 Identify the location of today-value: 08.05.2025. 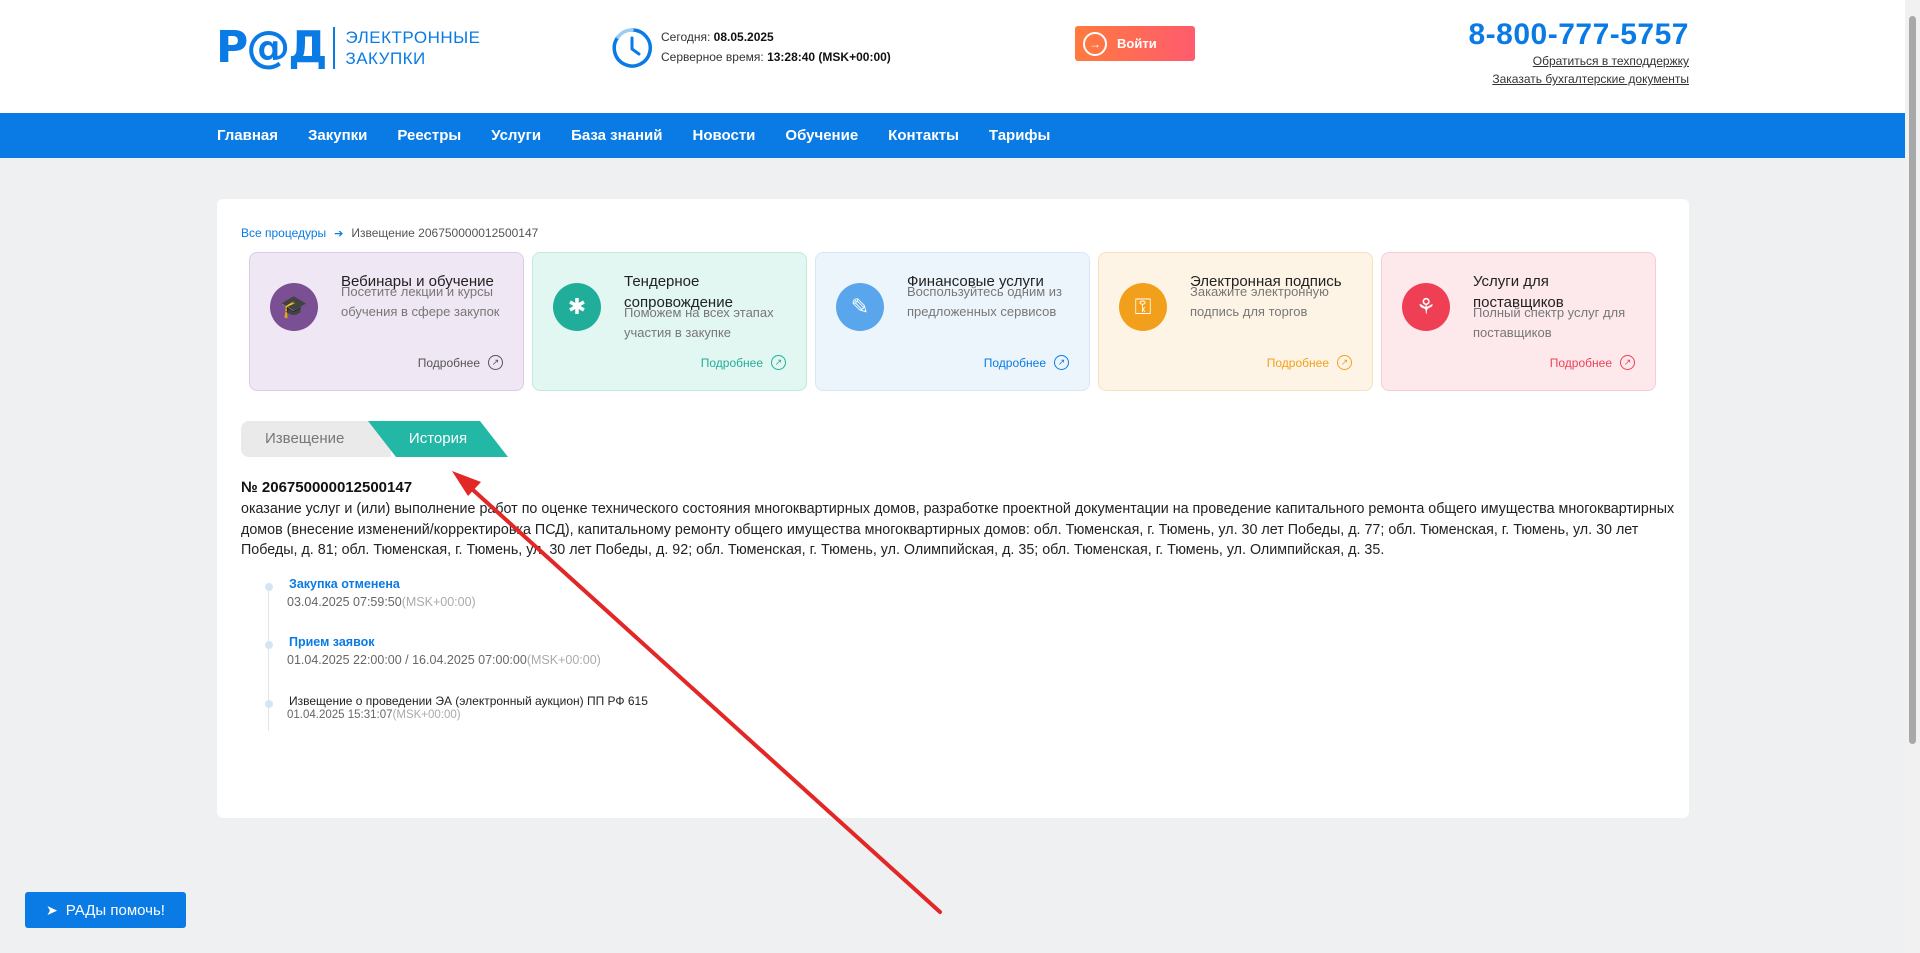
(743, 37).